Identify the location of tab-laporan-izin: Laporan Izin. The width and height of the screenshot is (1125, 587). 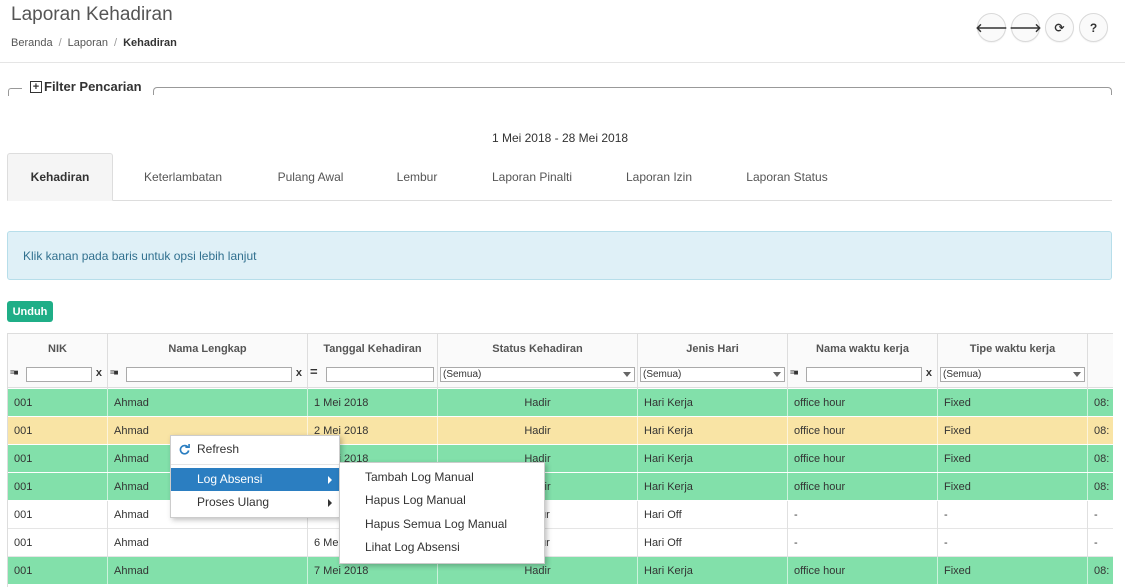
(659, 177).